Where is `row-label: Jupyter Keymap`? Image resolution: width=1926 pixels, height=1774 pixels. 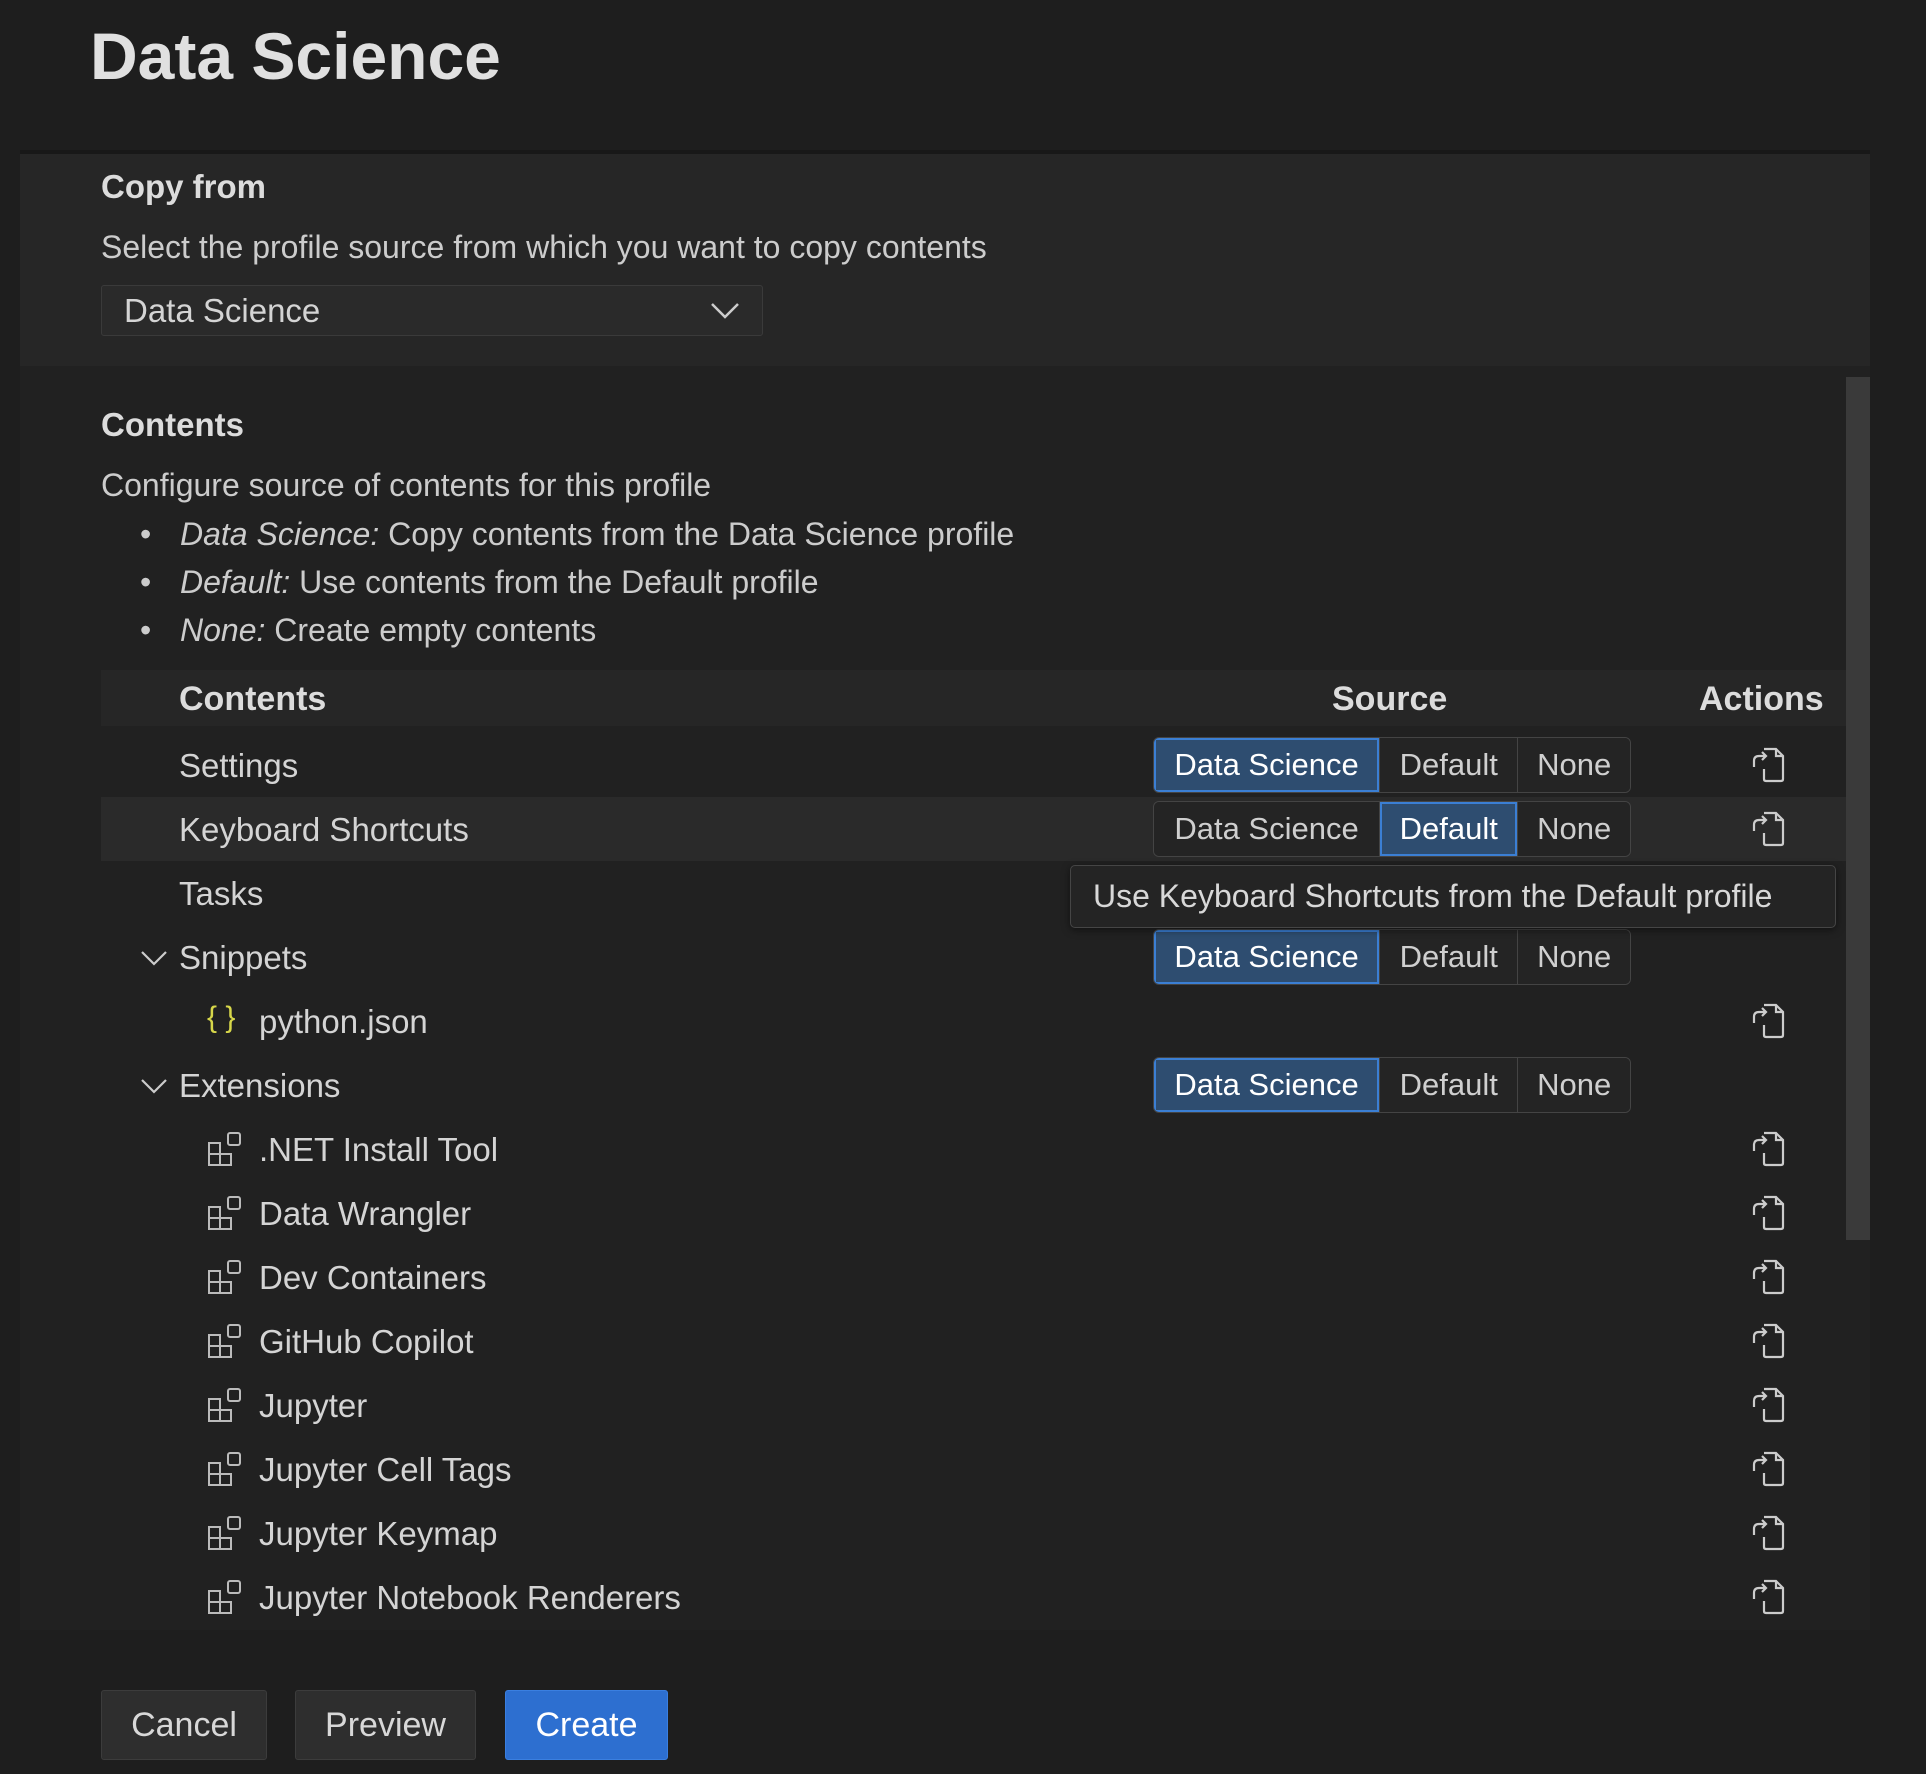 row-label: Jupyter Keymap is located at coordinates (378, 1533).